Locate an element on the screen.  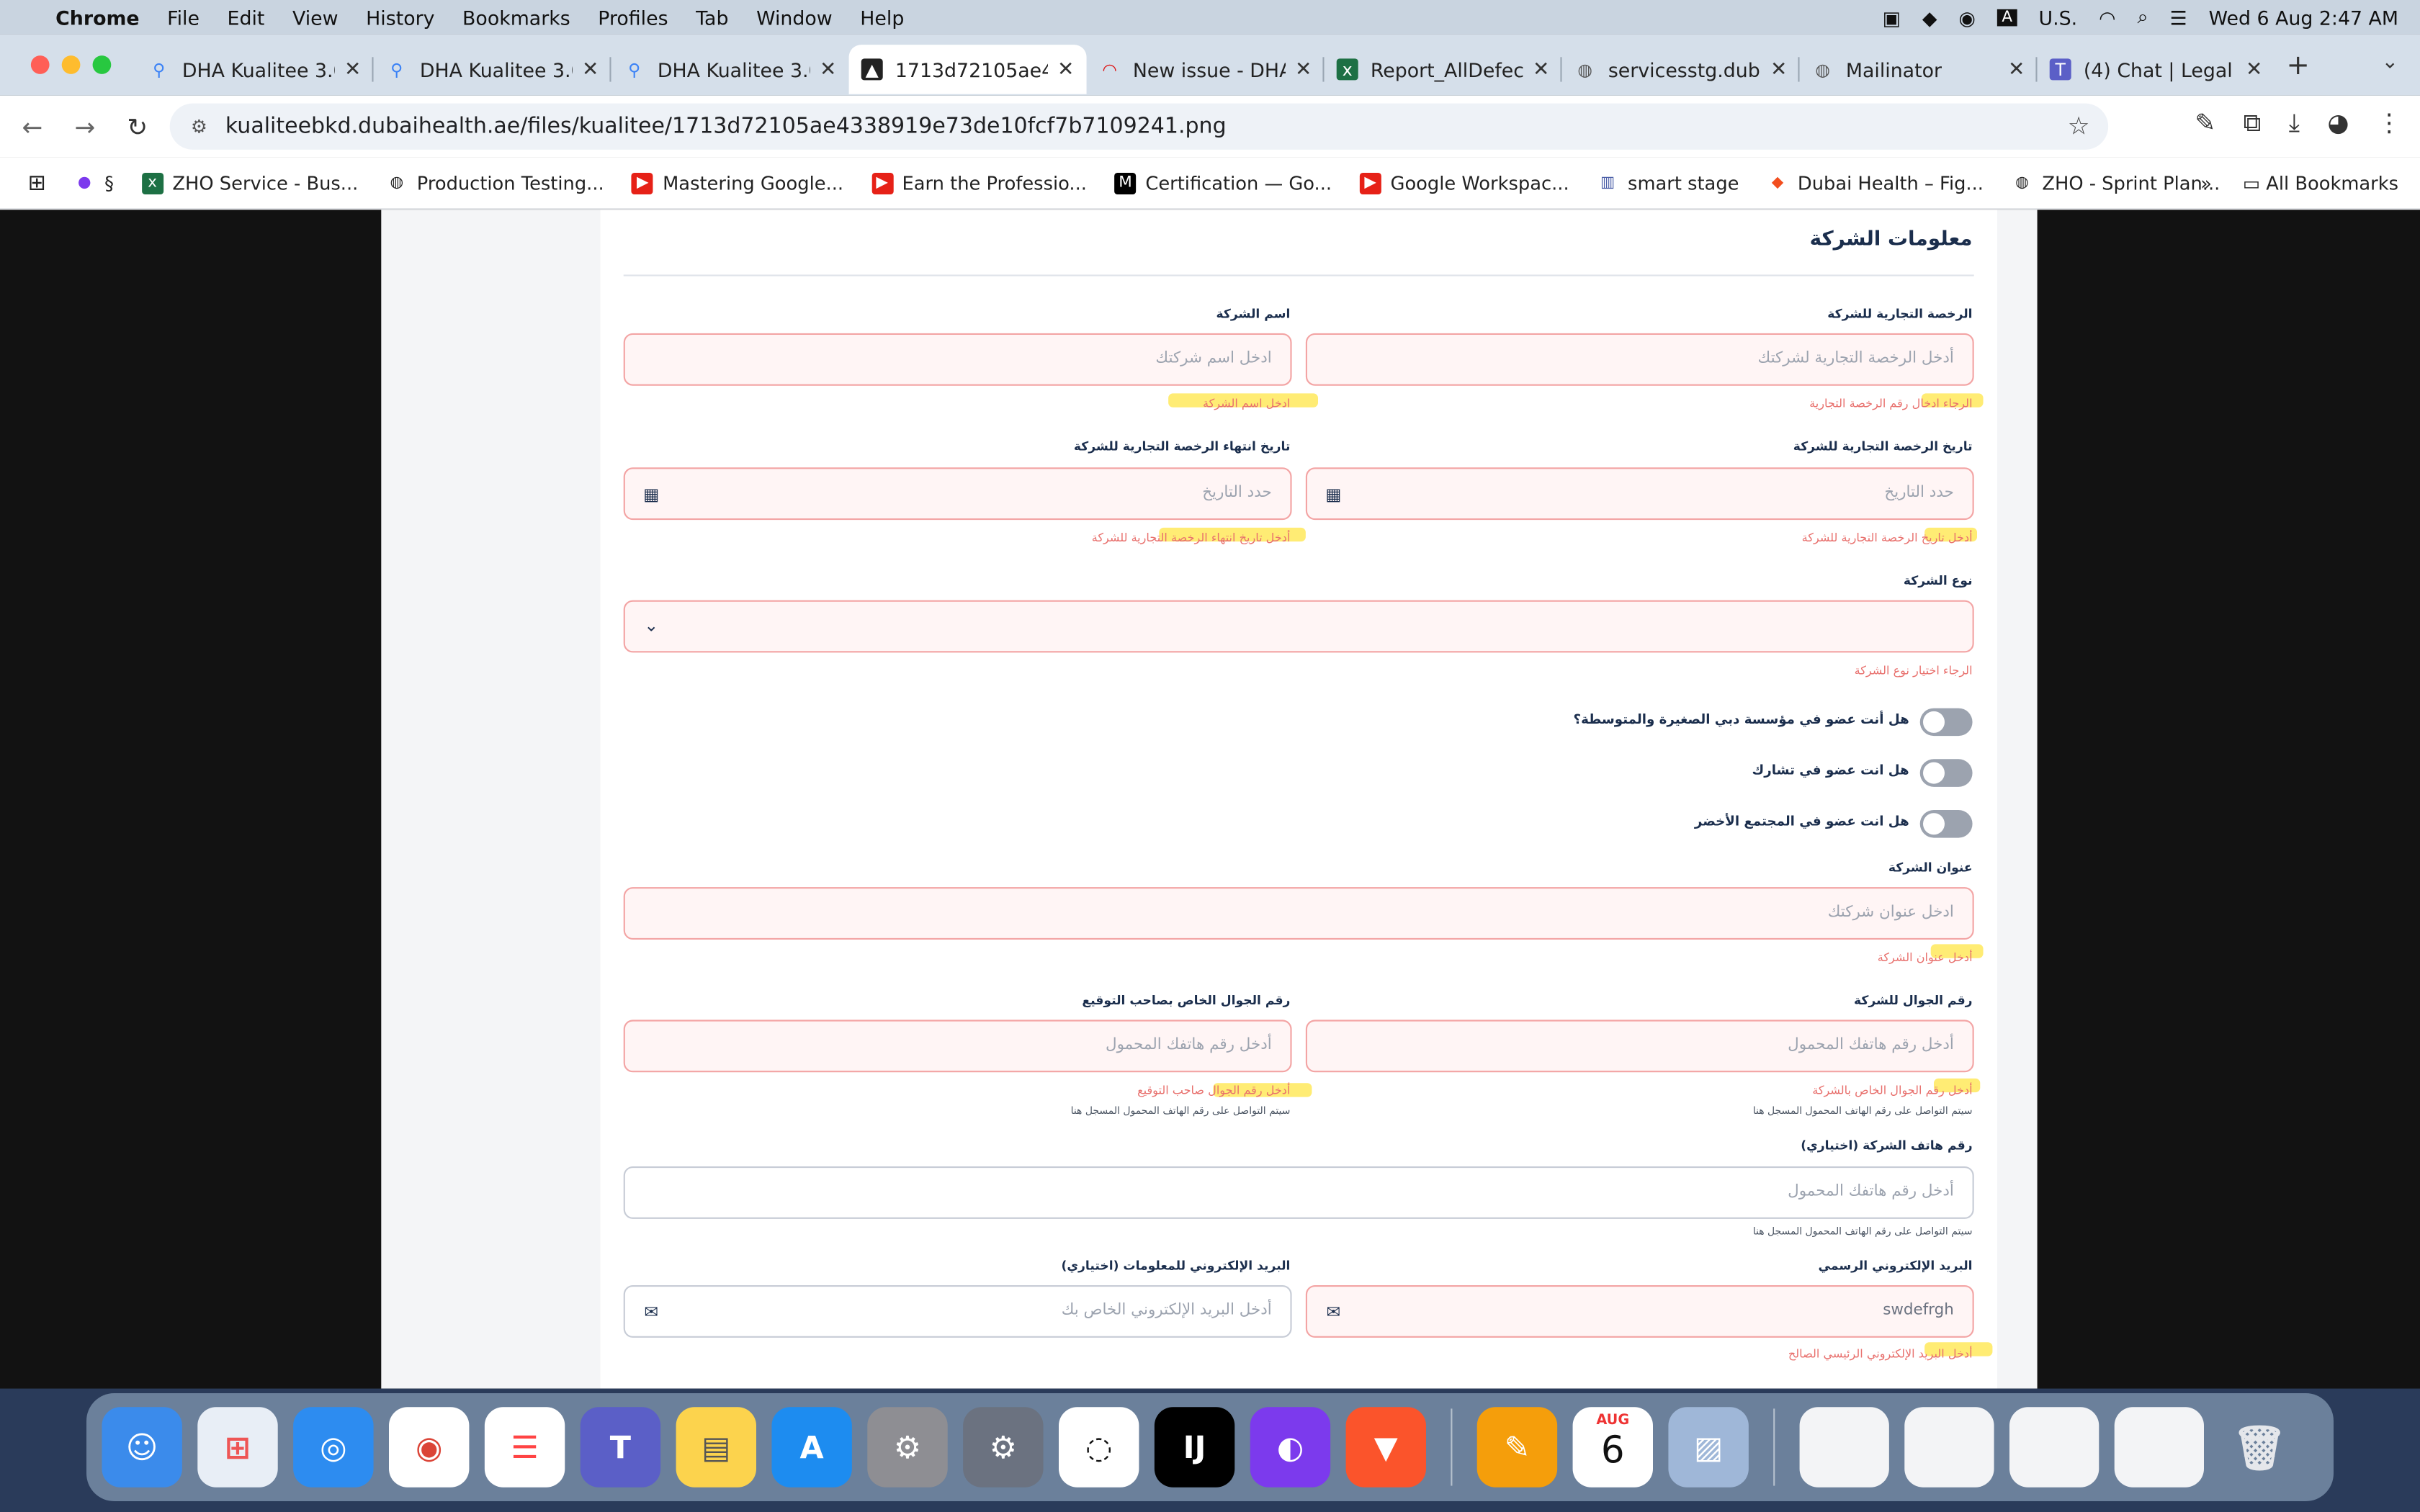
company-type-select: ⌄ is located at coordinates (1298, 626).